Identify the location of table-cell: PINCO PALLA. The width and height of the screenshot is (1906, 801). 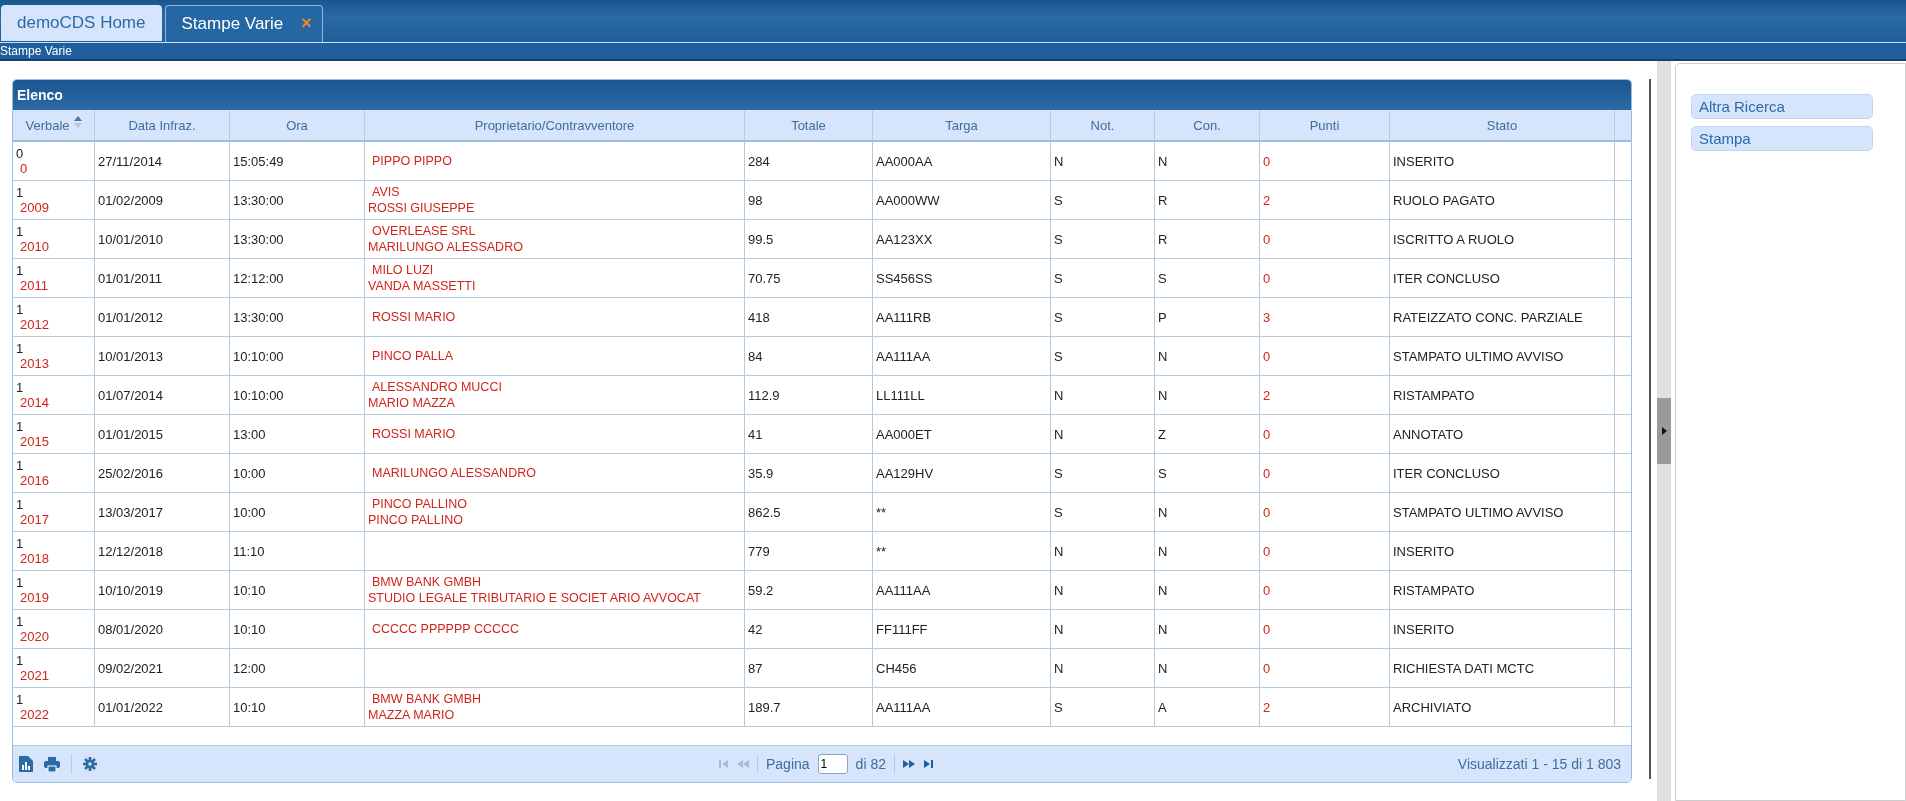
(555, 356).